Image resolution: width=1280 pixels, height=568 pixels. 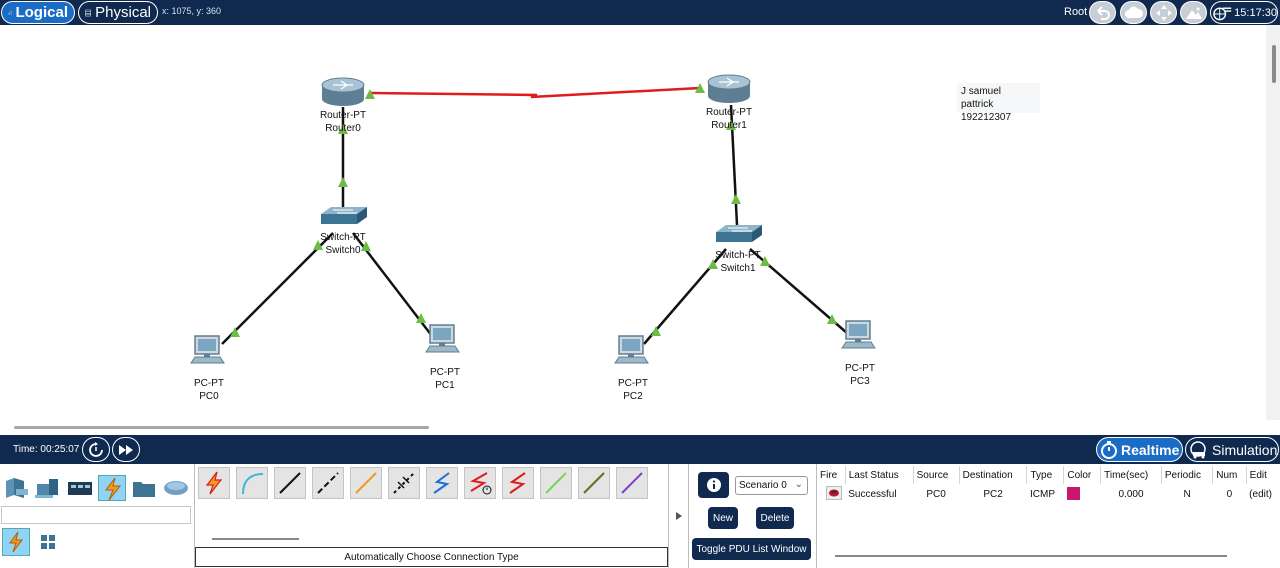 I want to click on workspace-note: J samuel pattrick 192212307, so click(x=998, y=103).